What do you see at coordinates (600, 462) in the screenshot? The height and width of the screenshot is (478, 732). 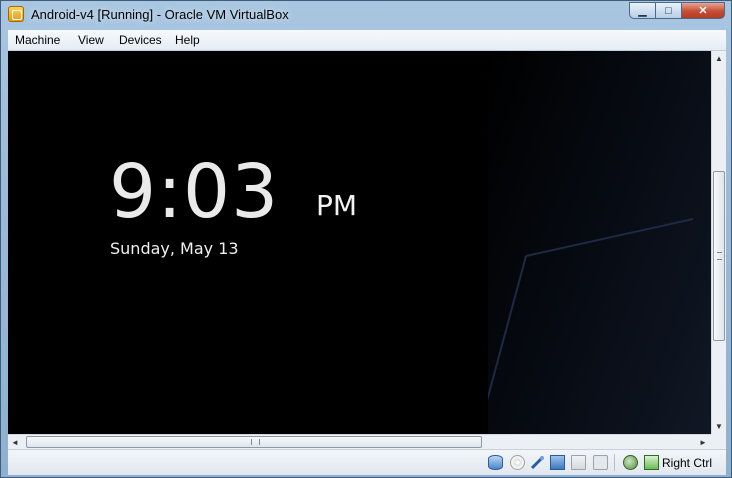 I see `remote-display-icon` at bounding box center [600, 462].